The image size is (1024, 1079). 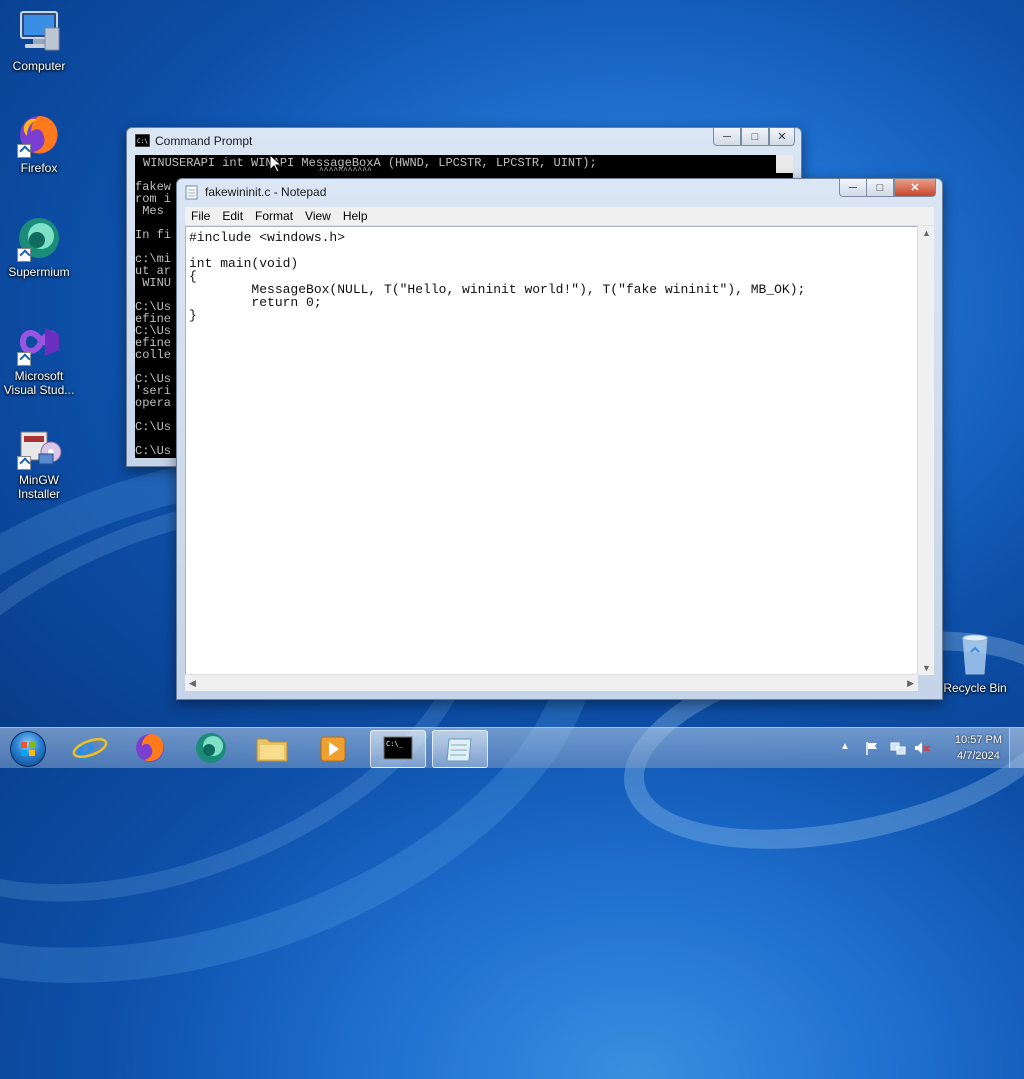 What do you see at coordinates (975, 688) in the screenshot?
I see `desktop-icon-label: Recycle Bin` at bounding box center [975, 688].